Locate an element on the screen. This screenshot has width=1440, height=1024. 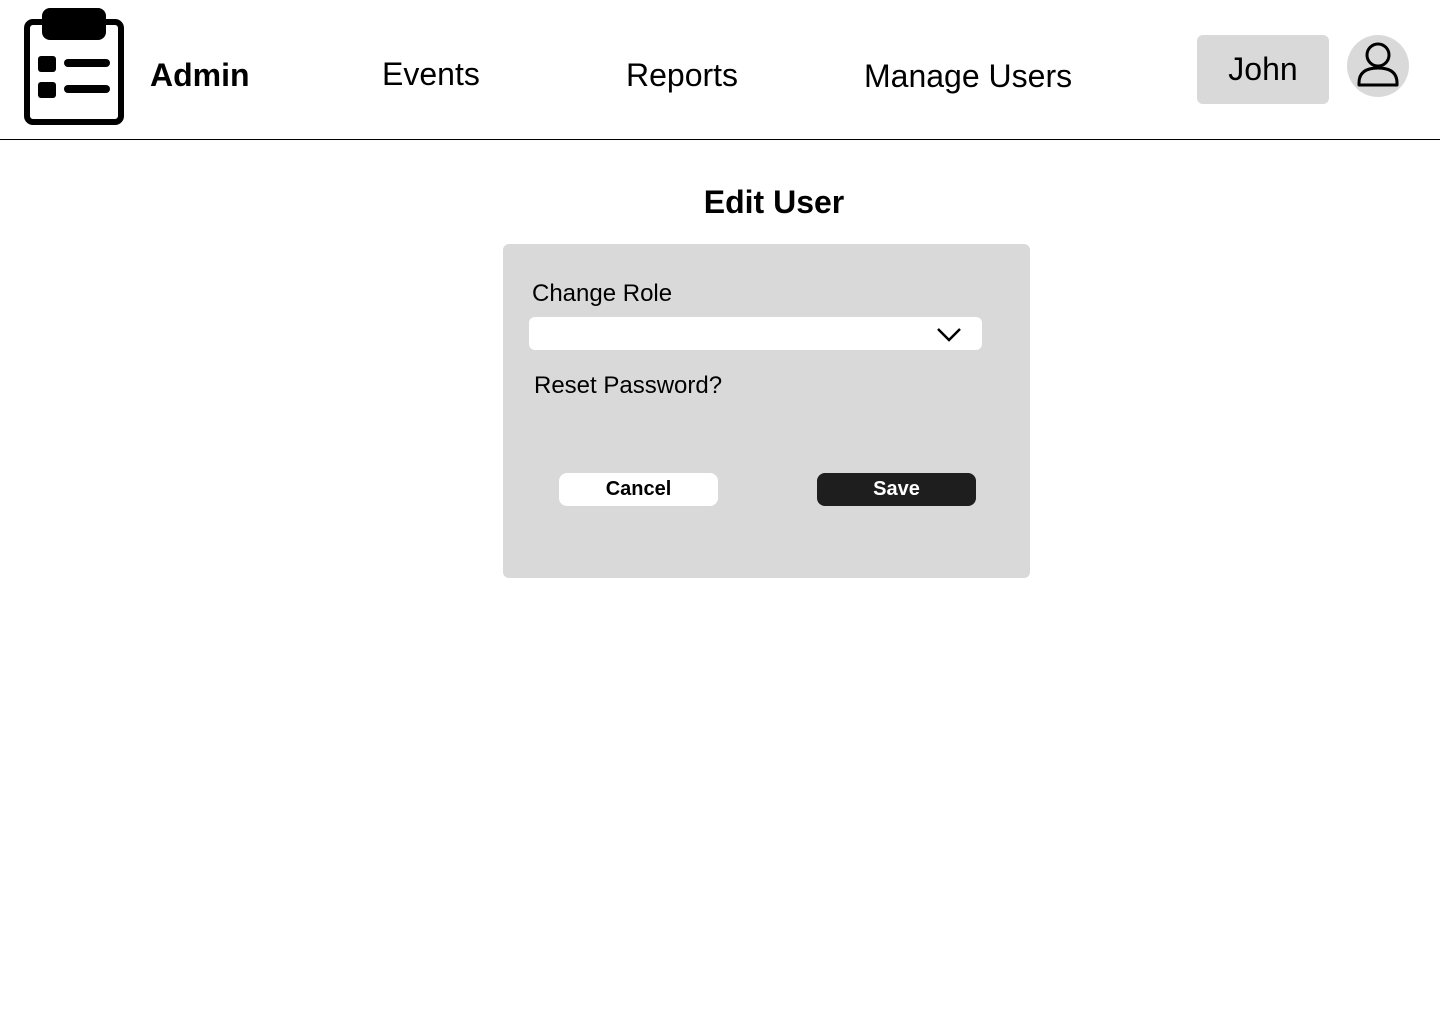
clipboard-list-icon is located at coordinates (74, 66).